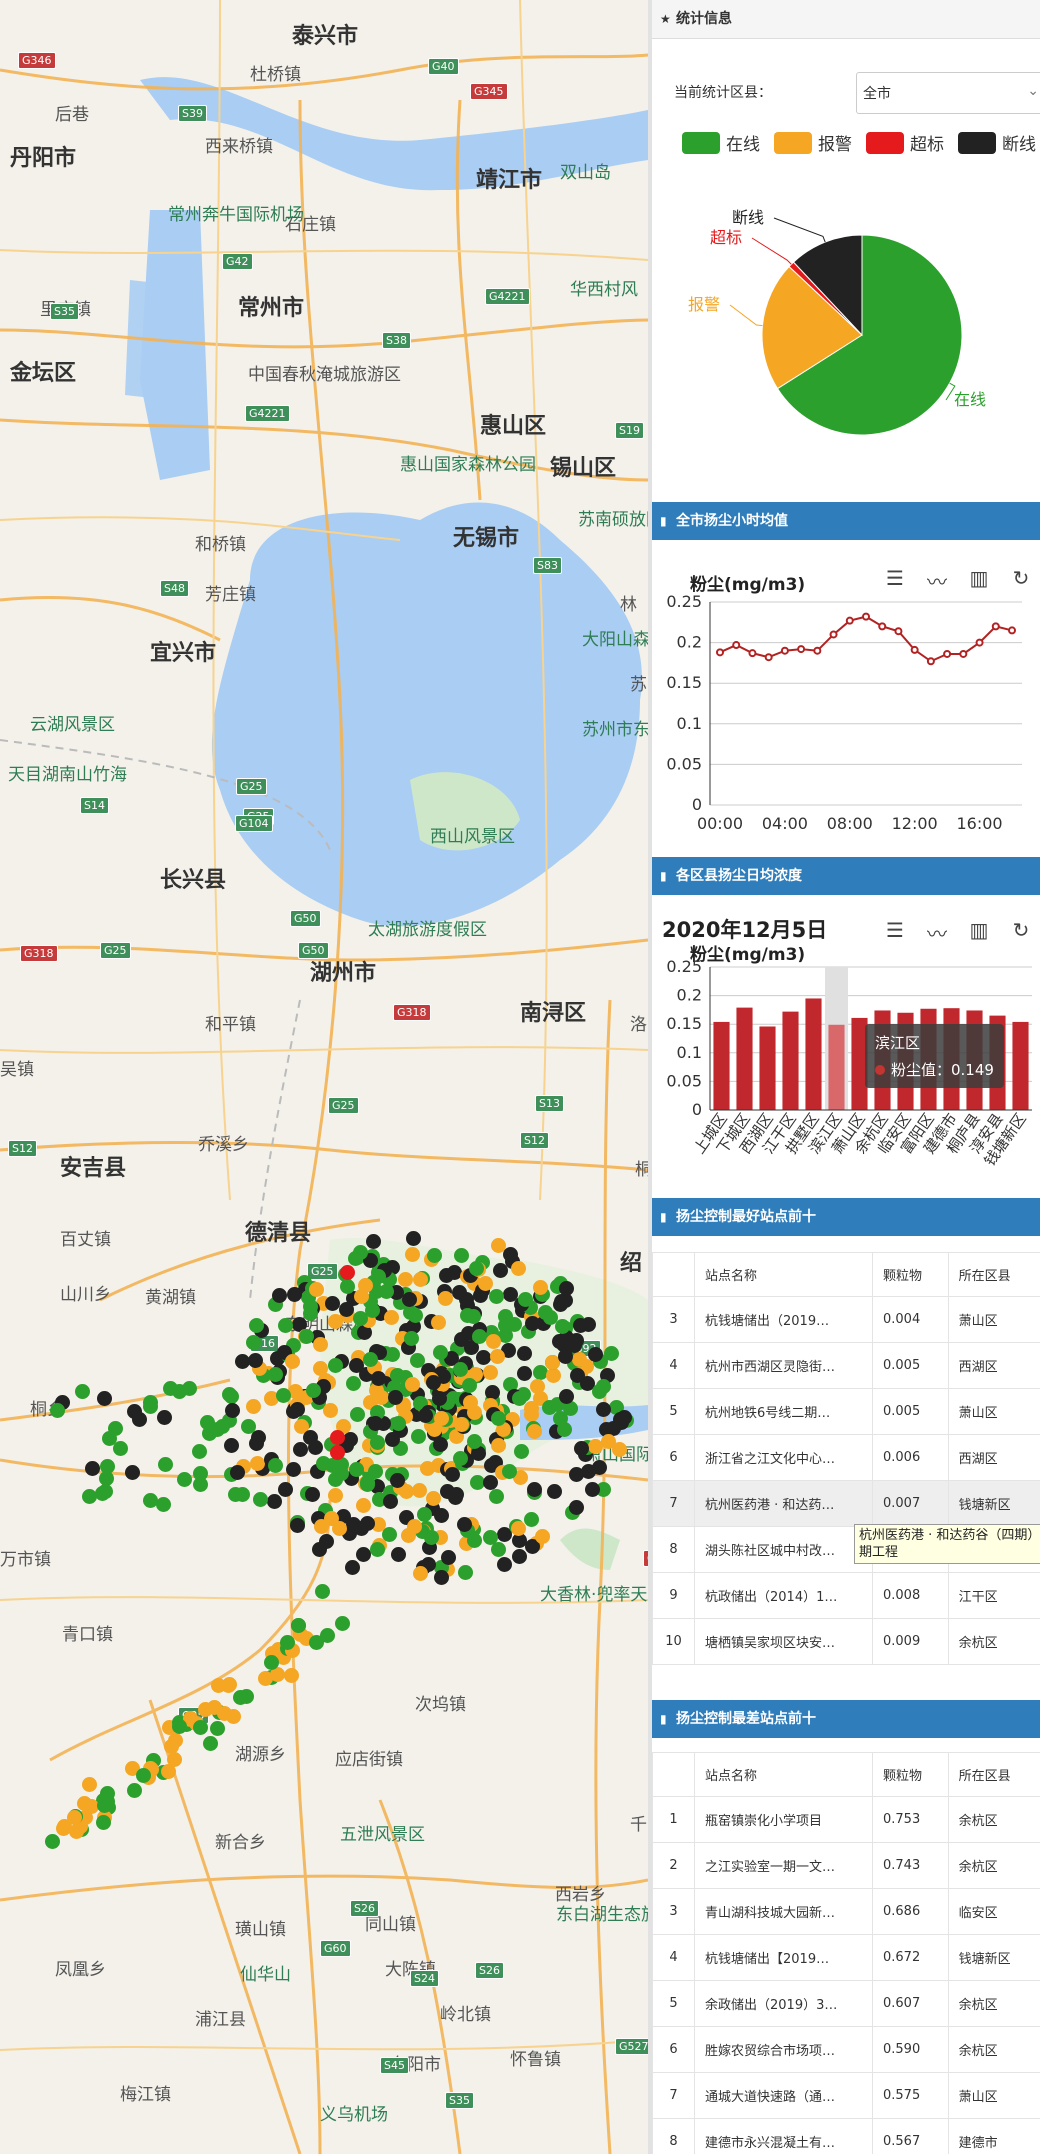 This screenshot has height=2154, width=1040. Describe the element at coordinates (813, 142) in the screenshot. I see `legend-alarm: 报警` at that location.